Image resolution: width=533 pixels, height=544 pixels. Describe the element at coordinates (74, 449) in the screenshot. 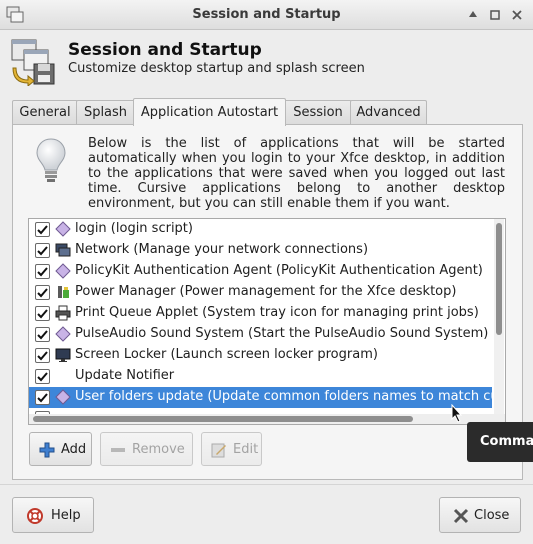

I see `add-button-label: Add` at that location.